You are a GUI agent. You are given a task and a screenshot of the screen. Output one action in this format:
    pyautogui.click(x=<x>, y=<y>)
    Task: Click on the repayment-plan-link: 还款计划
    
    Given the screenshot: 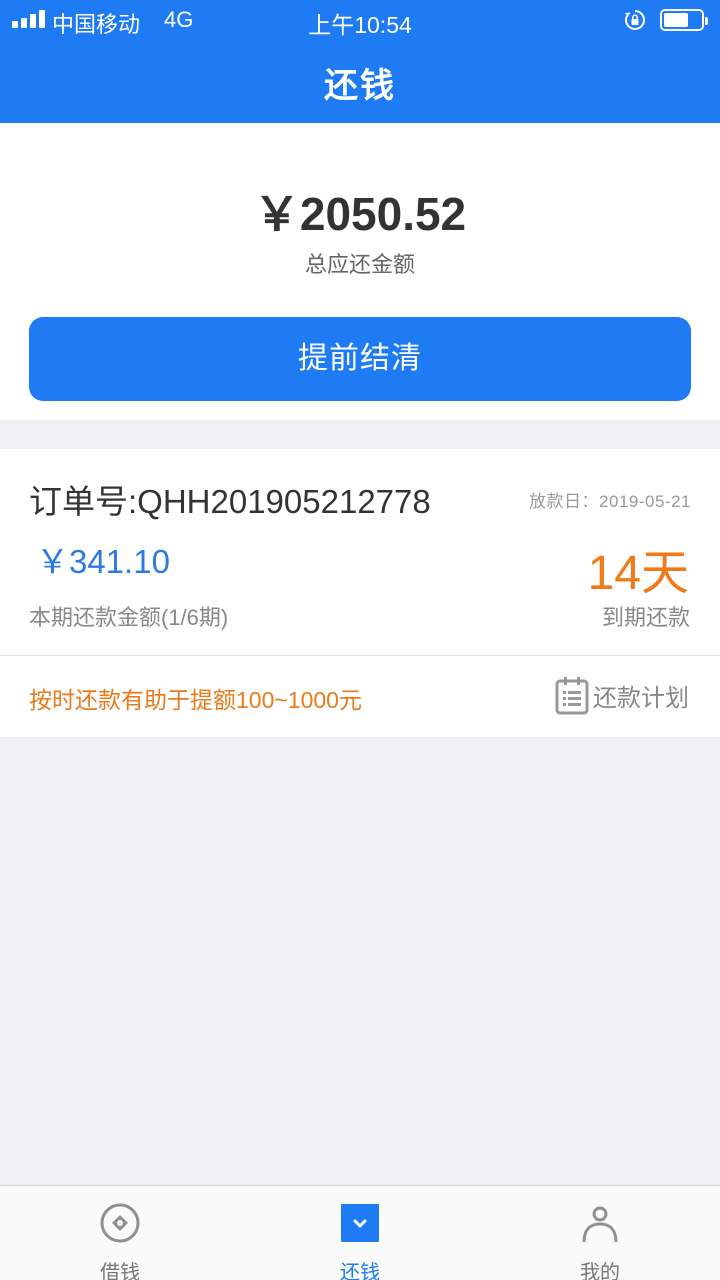 What is the action you would take?
    pyautogui.click(x=622, y=695)
    